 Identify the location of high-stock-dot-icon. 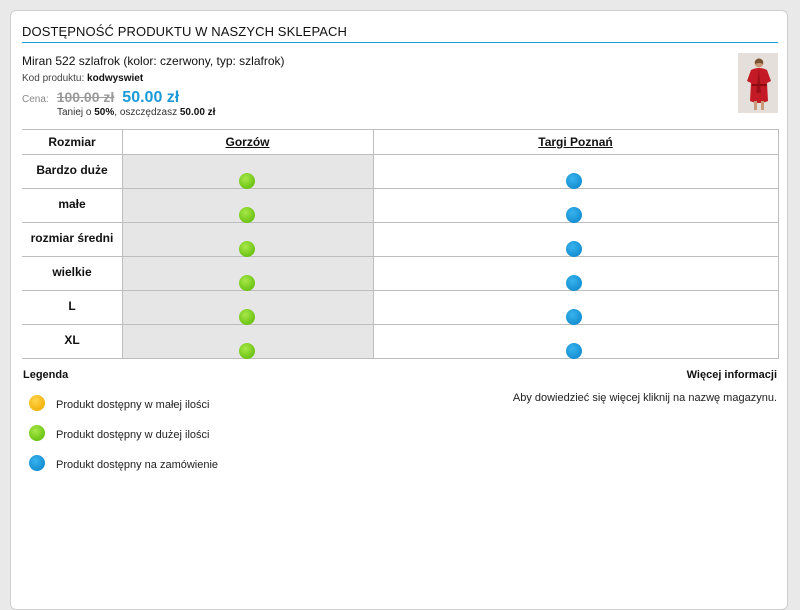
(37, 433).